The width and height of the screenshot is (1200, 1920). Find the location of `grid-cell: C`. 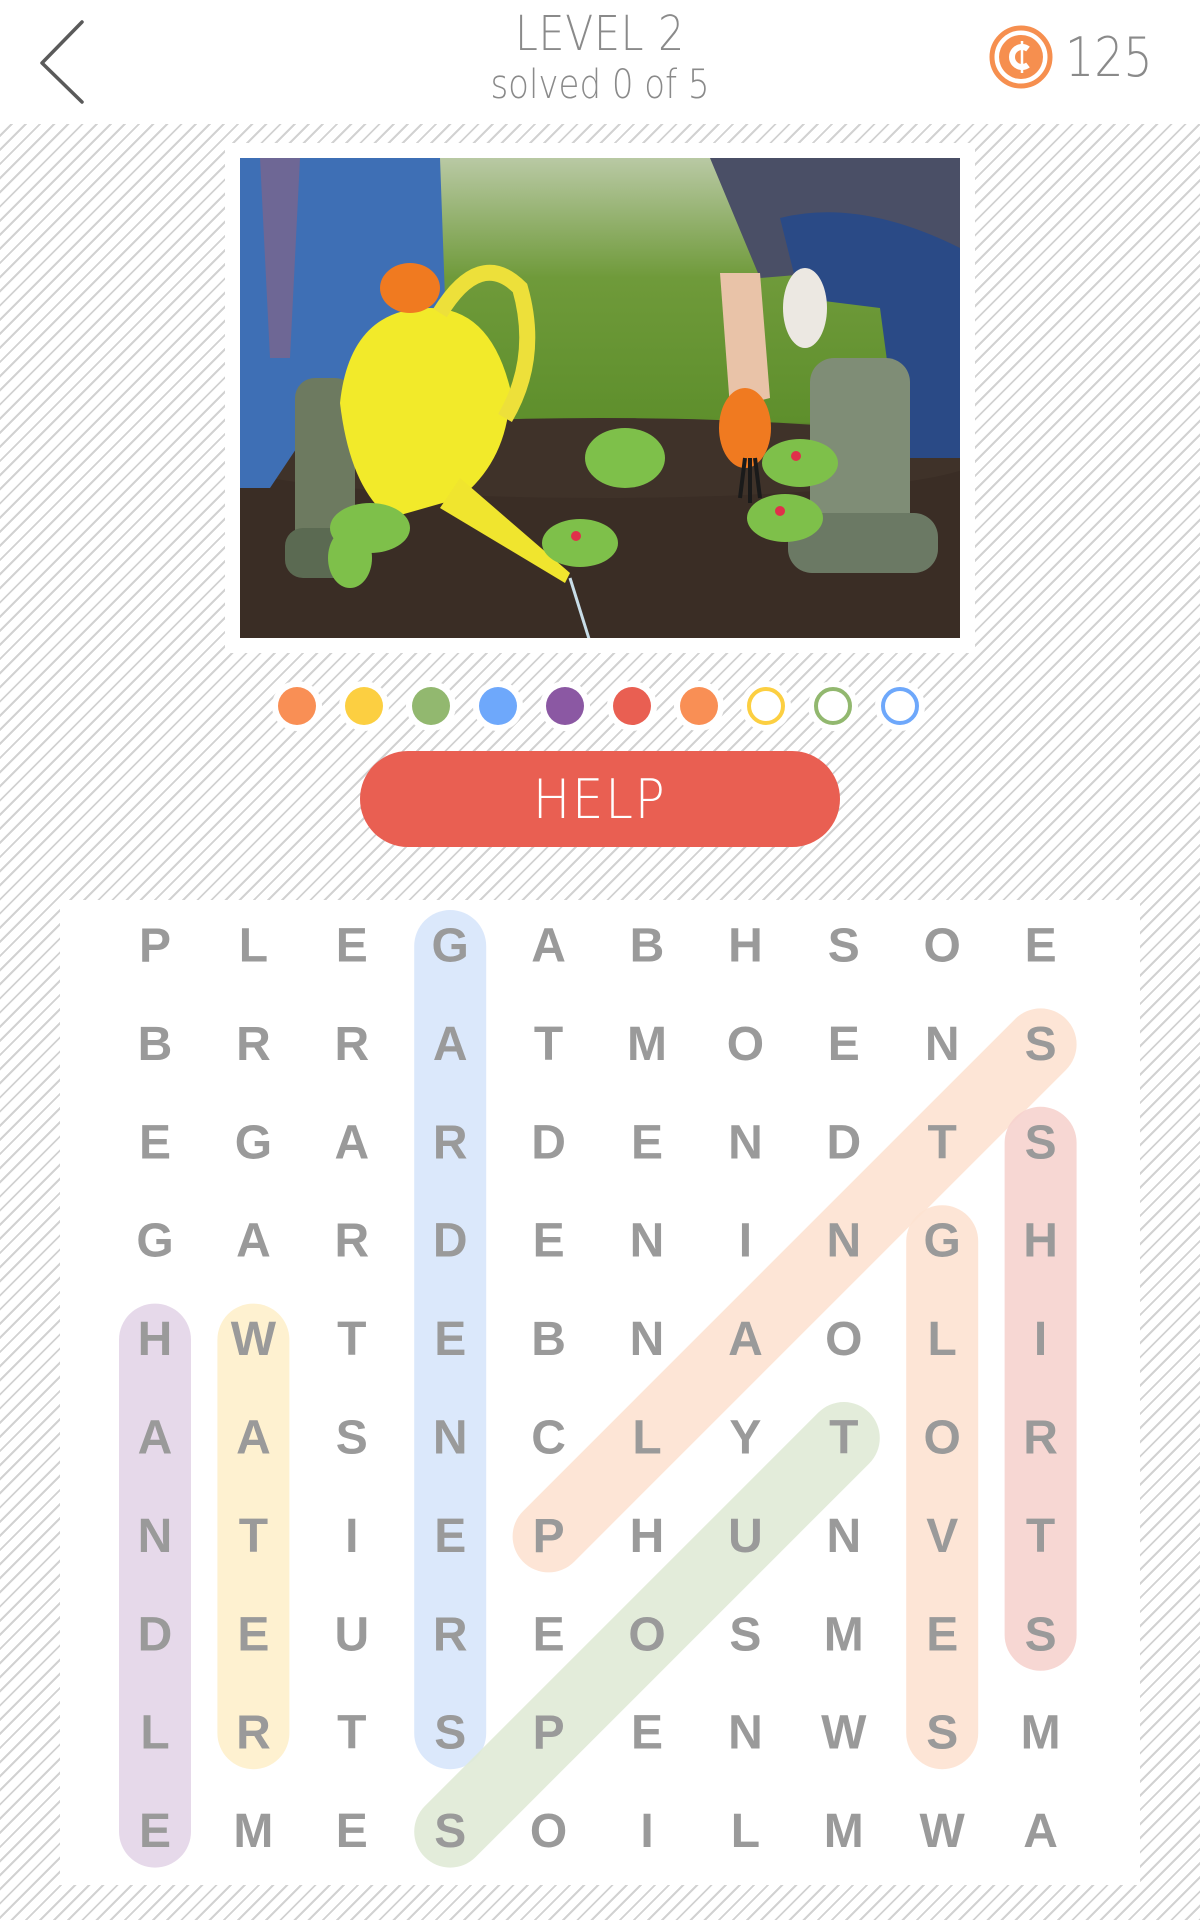

grid-cell: C is located at coordinates (548, 1438).